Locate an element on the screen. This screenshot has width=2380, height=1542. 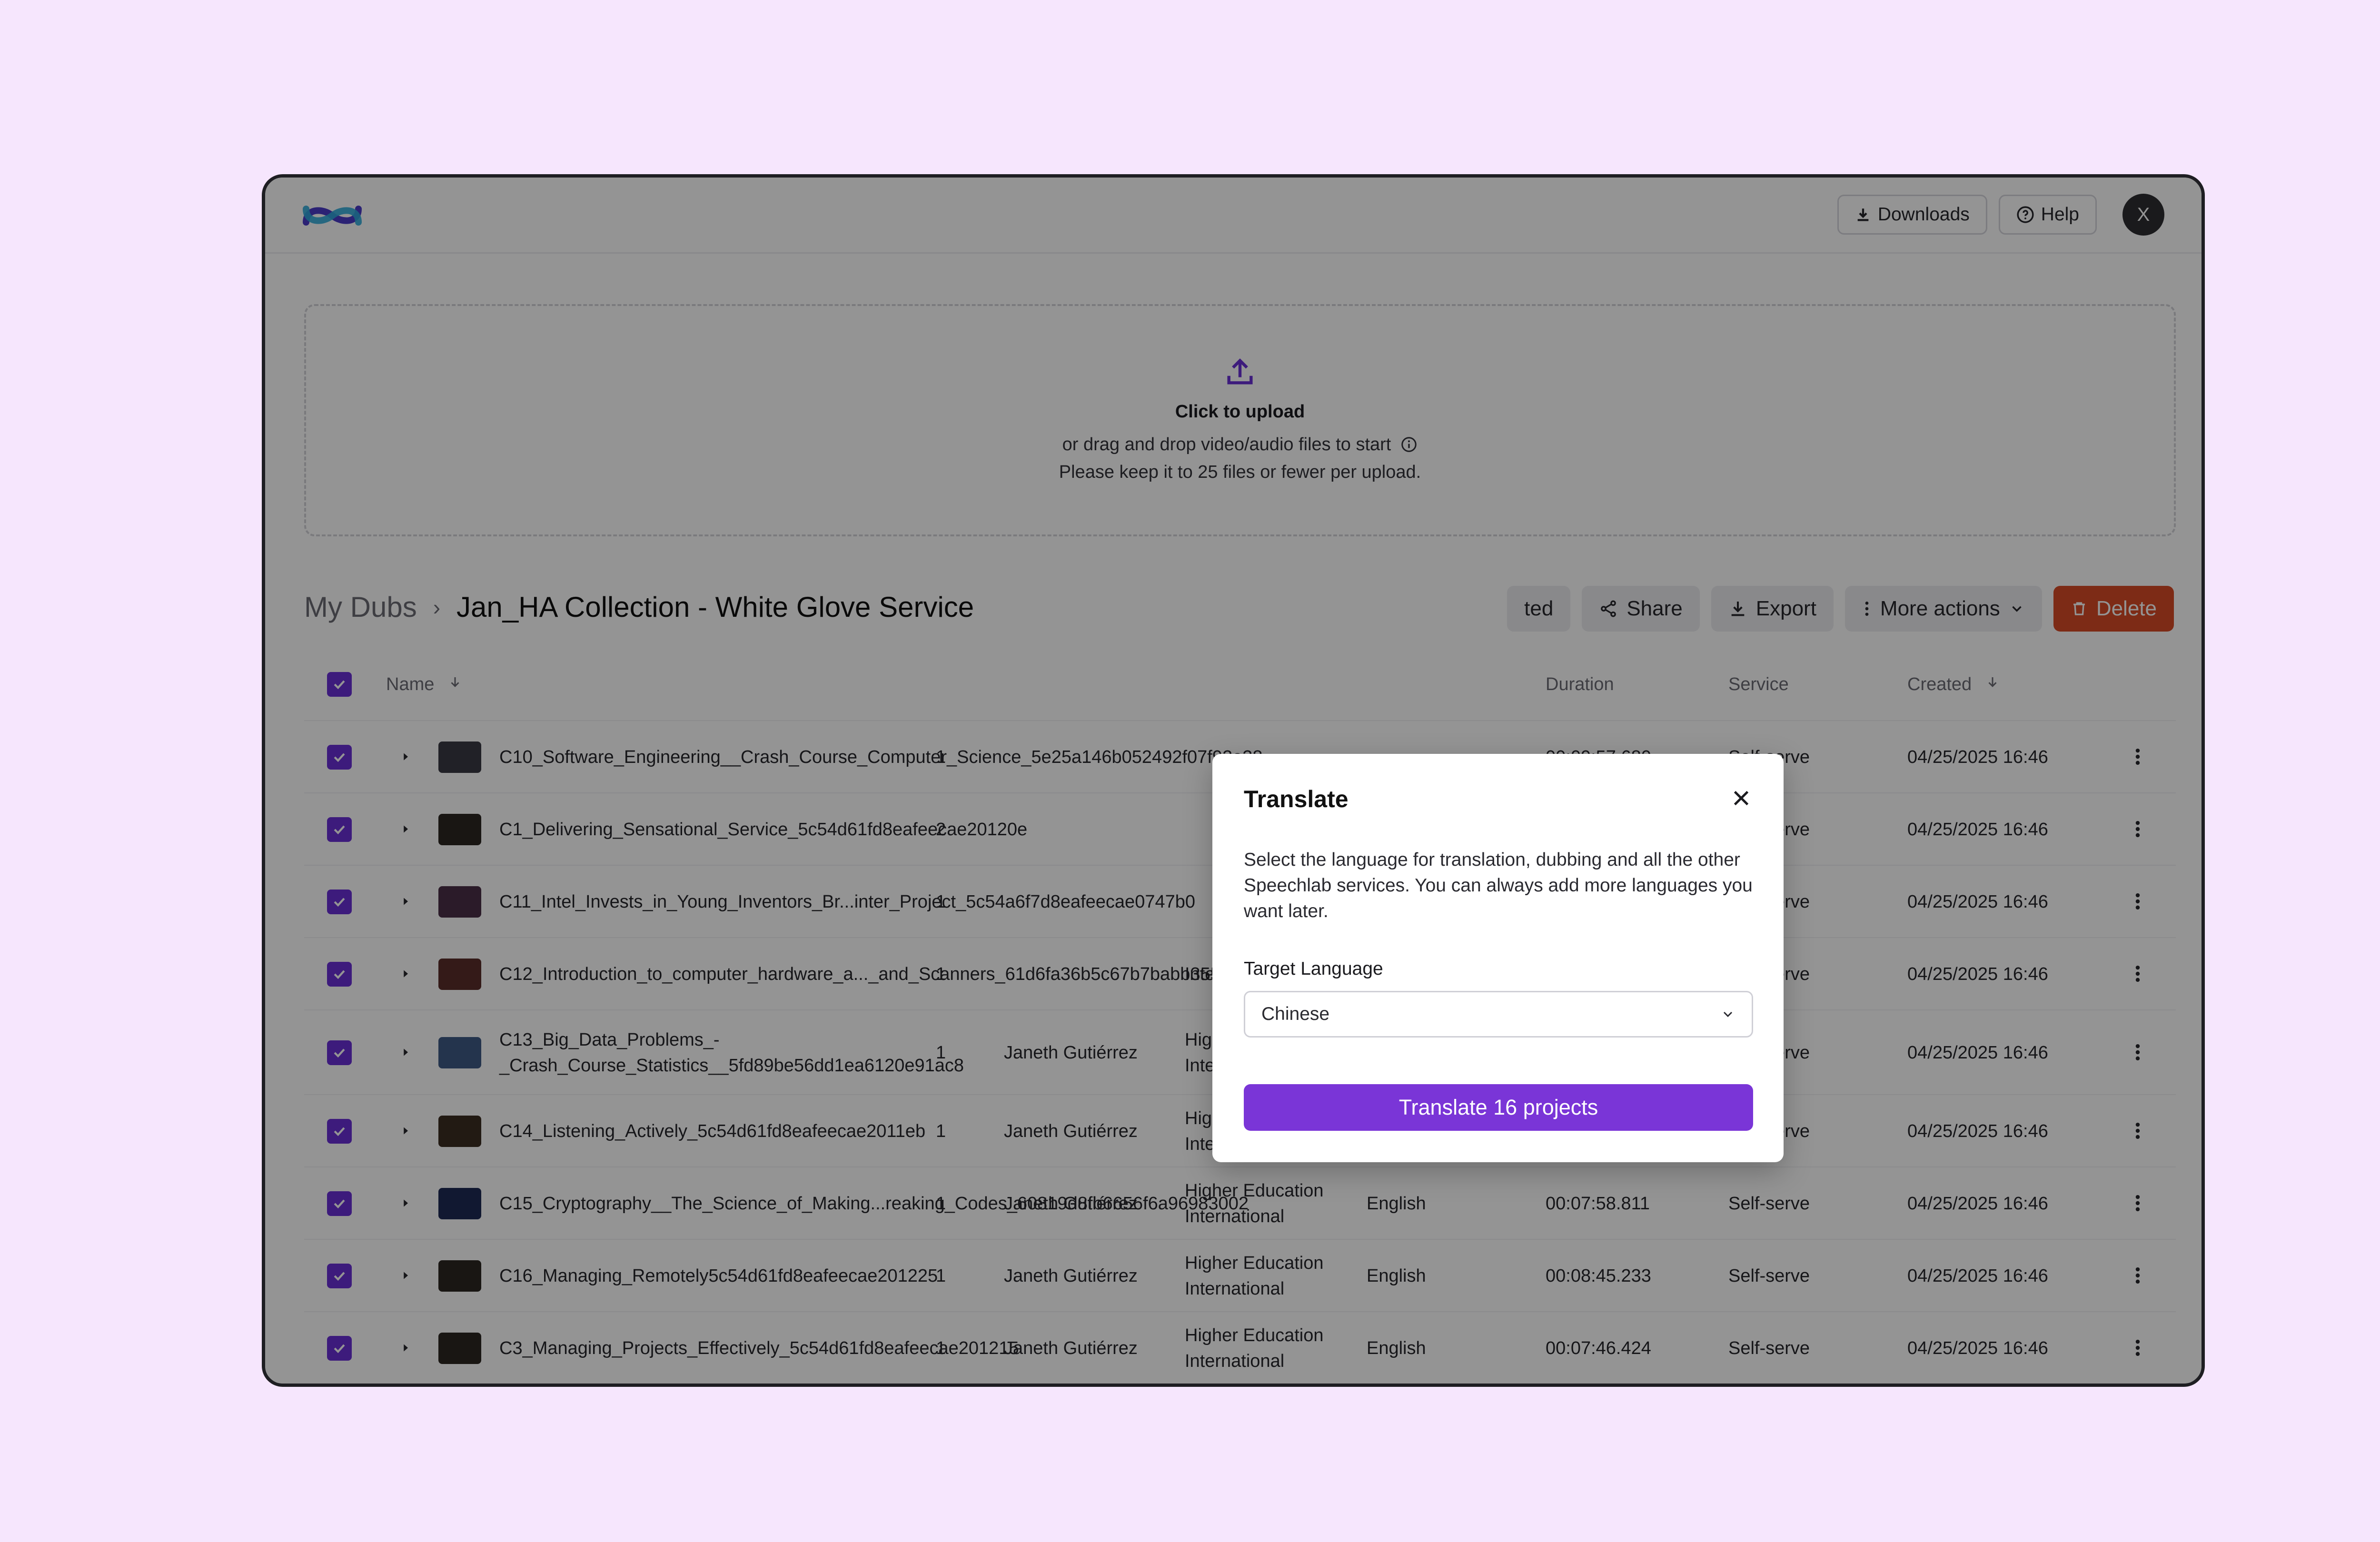
close-icon is located at coordinates (1741, 798).